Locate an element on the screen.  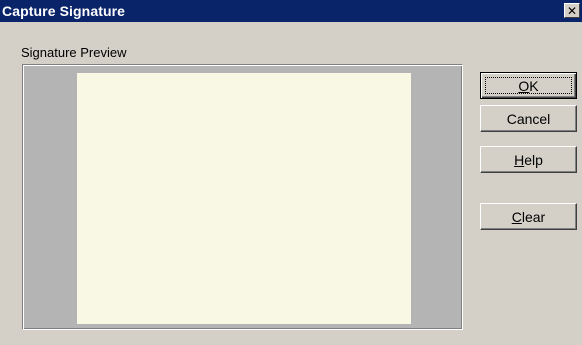
signature-preview-label: Signature Preview is located at coordinates (74, 52).